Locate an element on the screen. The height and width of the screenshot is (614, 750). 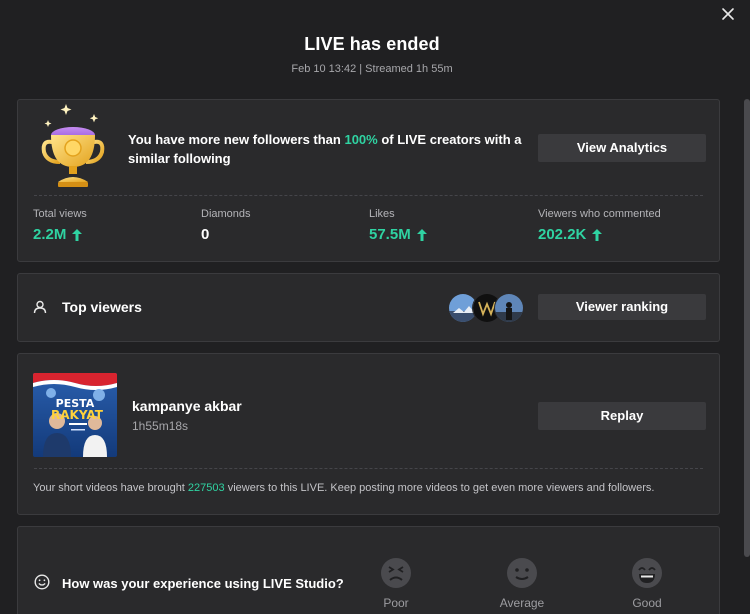
stream-summary: Feb 10 13:42 | Streamed 1h 55m is located at coordinates (372, 69).